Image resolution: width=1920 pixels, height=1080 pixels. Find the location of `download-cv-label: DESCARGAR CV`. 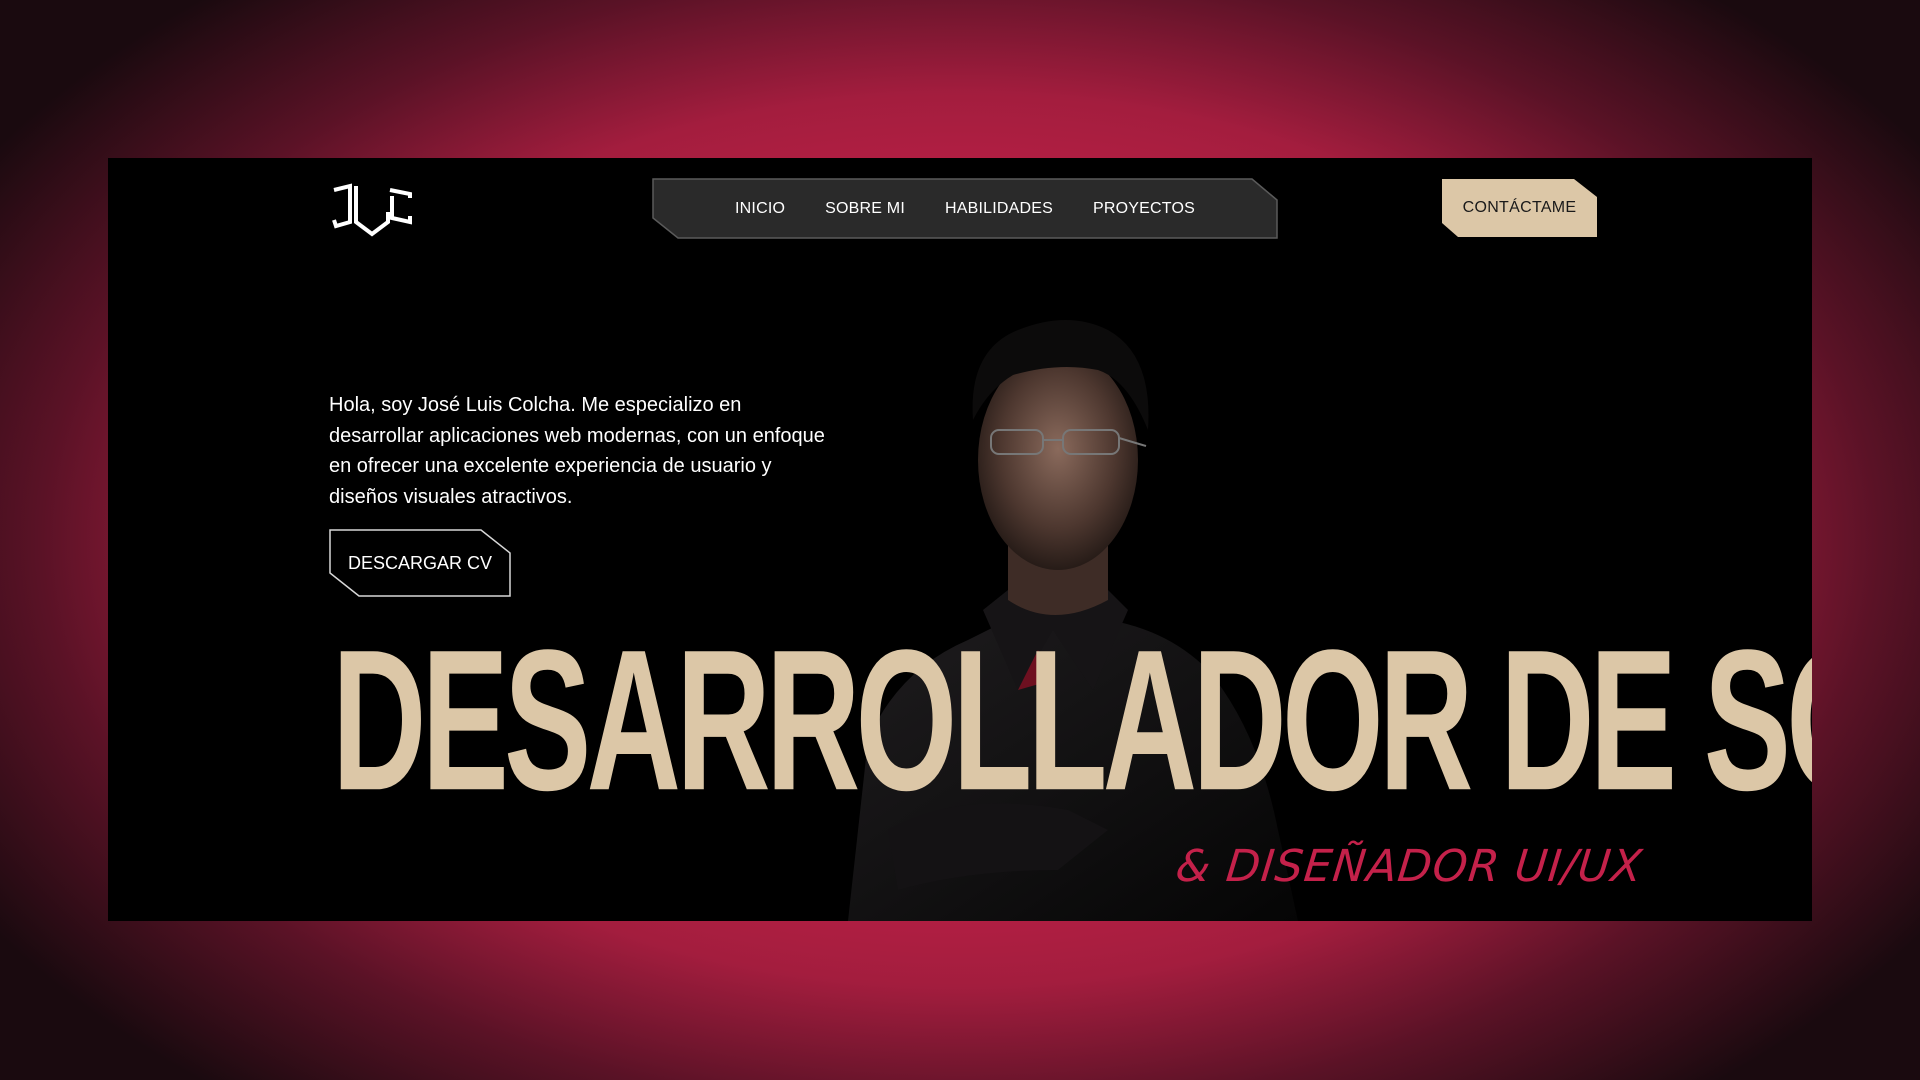

download-cv-label: DESCARGAR CV is located at coordinates (420, 562).